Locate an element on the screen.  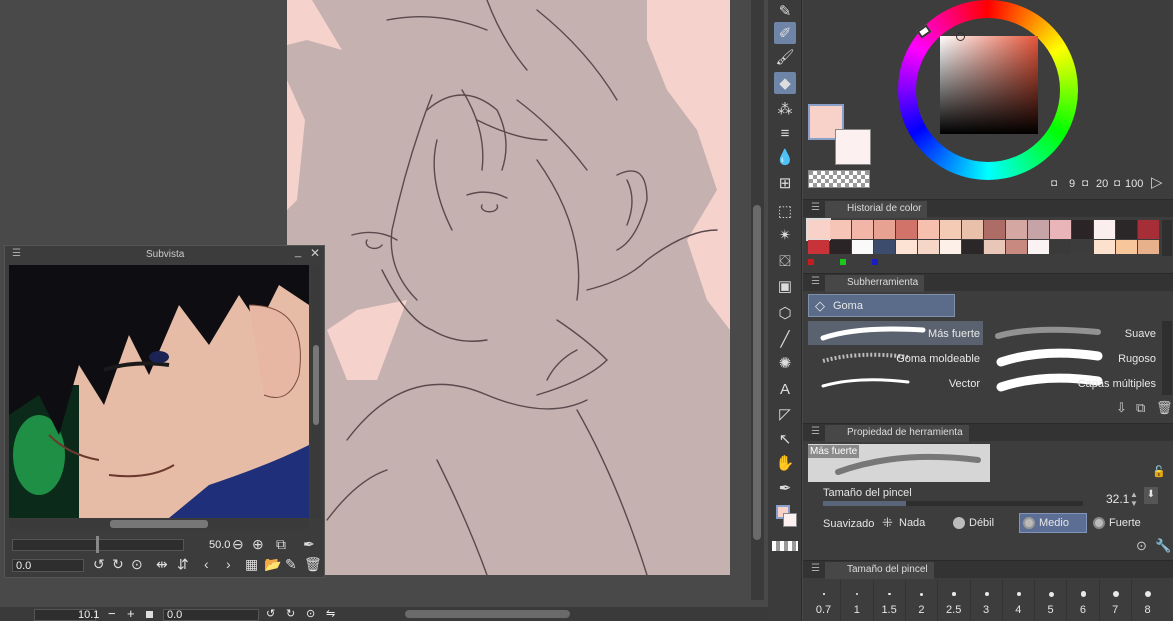
auto-select-icon: ✴ is located at coordinates (785, 235).